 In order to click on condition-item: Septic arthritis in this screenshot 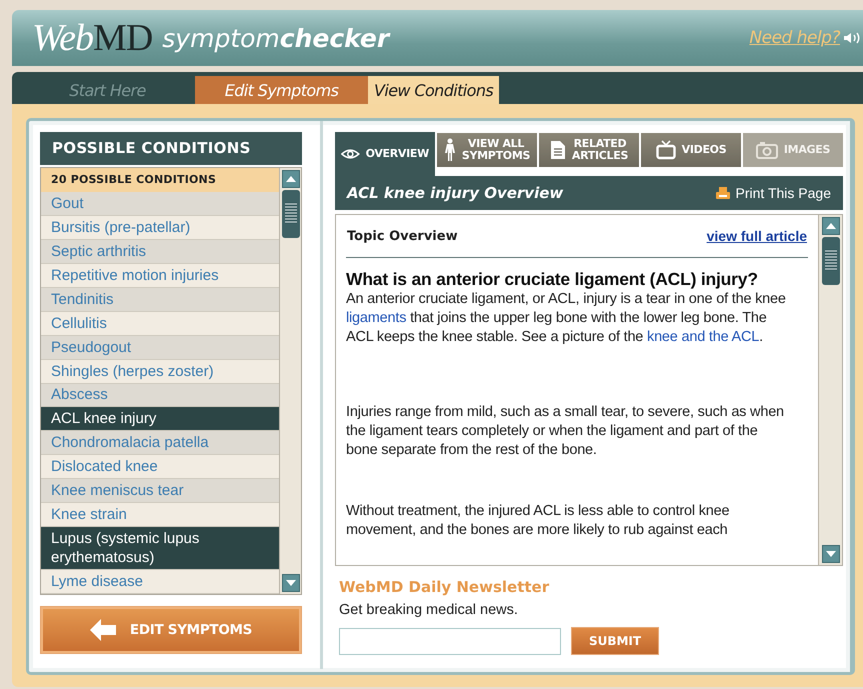, I will do `click(160, 252)`.